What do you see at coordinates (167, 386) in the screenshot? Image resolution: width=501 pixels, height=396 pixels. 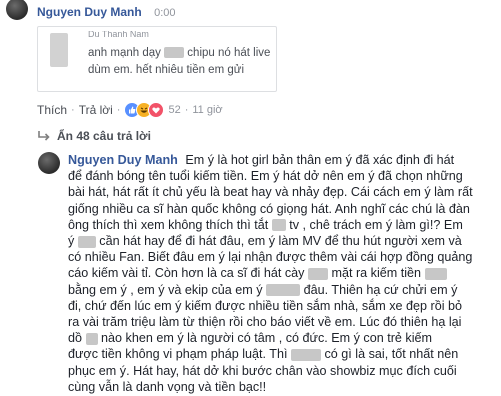 I see `reply-line-14: cùng vẫn là danh vọng và tiền bạc!!` at bounding box center [167, 386].